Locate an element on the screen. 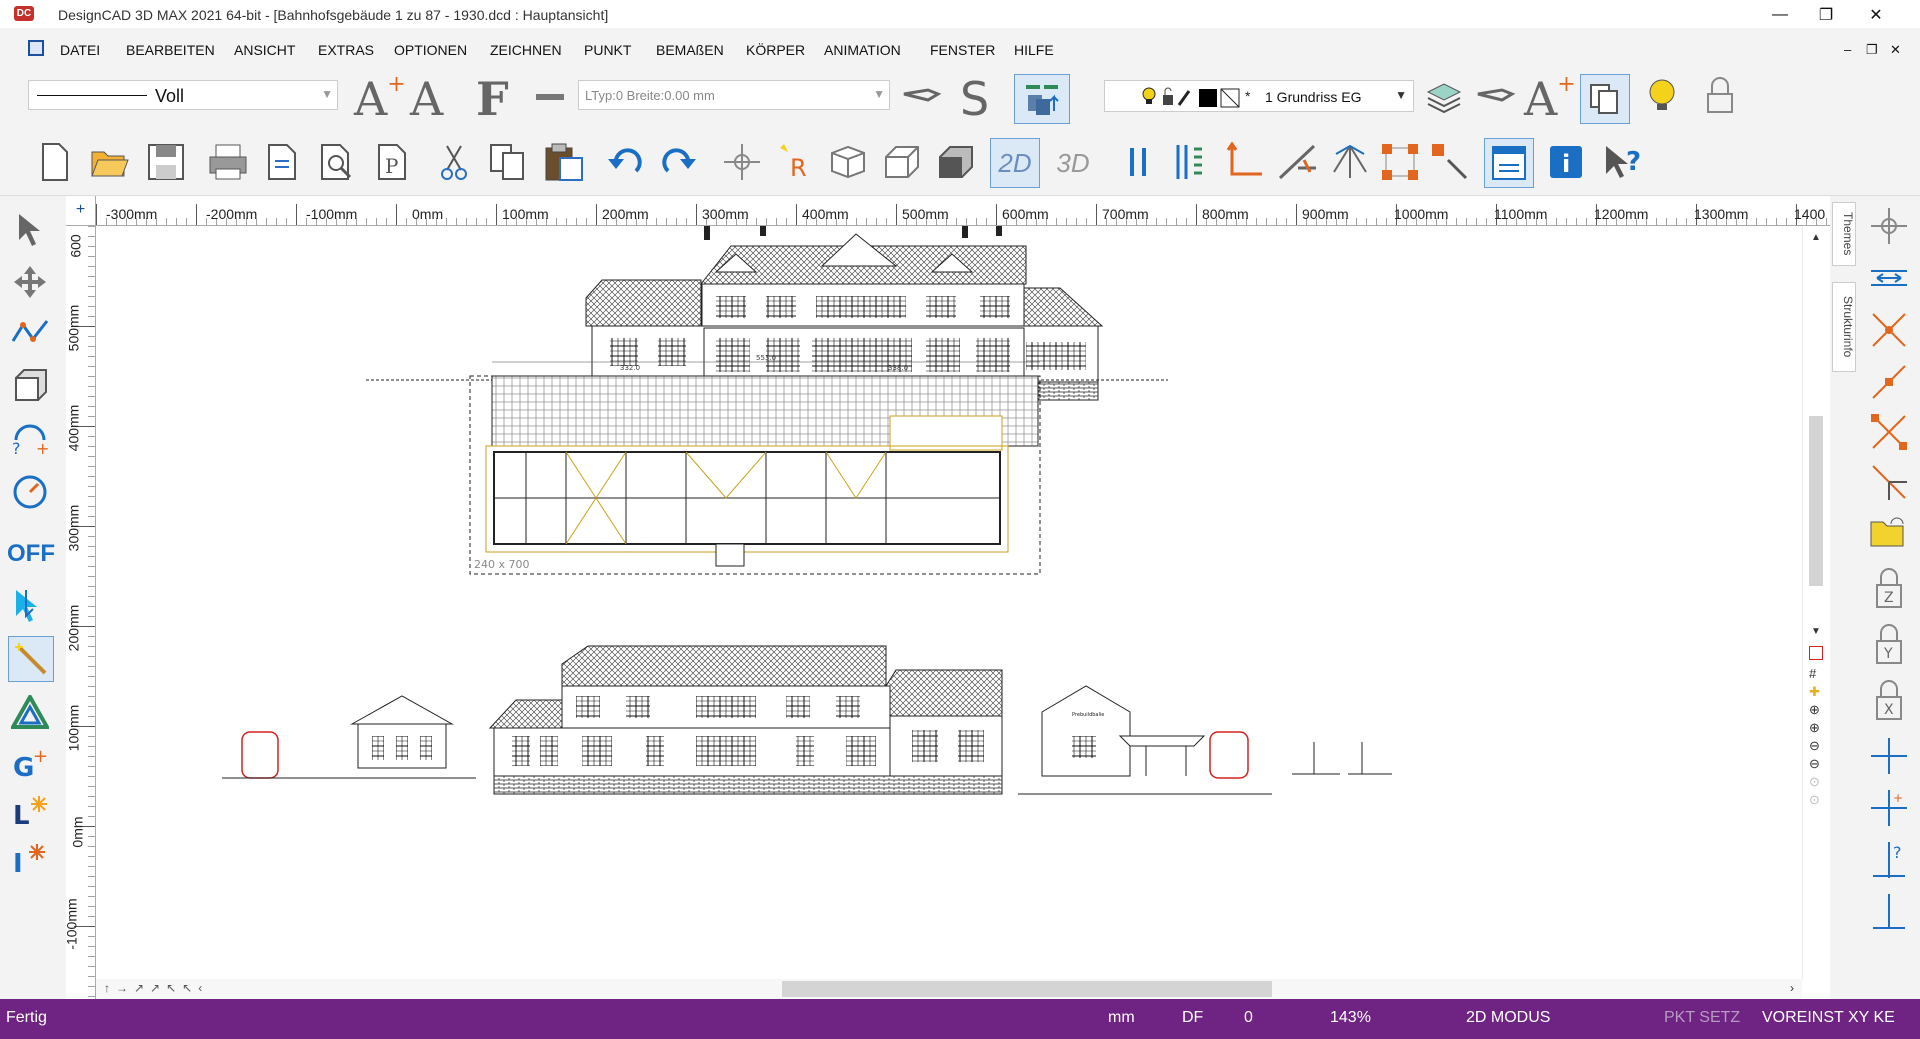  help-pointer-icon: ? is located at coordinates (1624, 162).